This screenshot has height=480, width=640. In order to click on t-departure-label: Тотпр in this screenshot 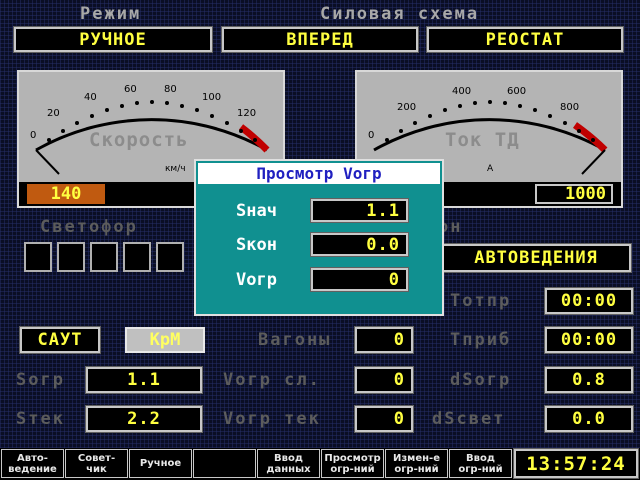, I will do `click(481, 301)`.